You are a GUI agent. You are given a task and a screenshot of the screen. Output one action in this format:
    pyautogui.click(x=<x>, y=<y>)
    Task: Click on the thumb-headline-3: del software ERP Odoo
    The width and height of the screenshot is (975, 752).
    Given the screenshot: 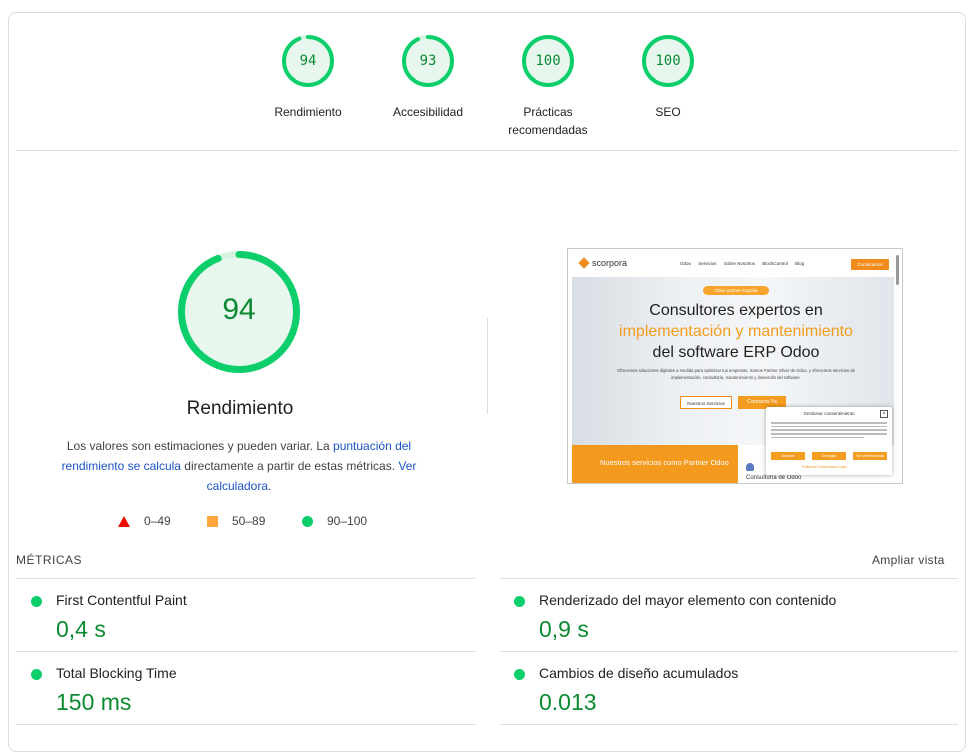 What is the action you would take?
    pyautogui.click(x=736, y=352)
    